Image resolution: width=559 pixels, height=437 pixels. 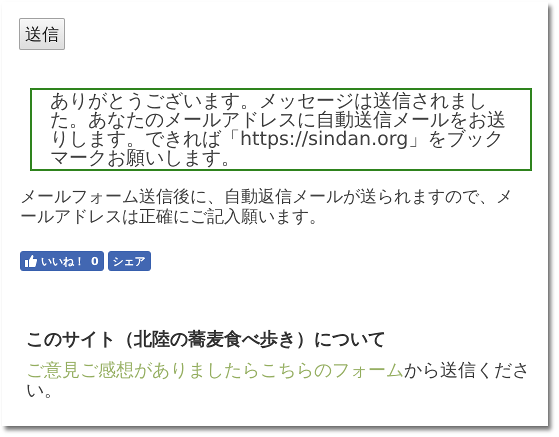 I want to click on message-text: ありがとうございます。メッセージは送信されました。あなたのメールアドレスに自動送信メールをお送りします。できれば「https://sindan.org」をブックマークお願いします。, so click(x=278, y=130).